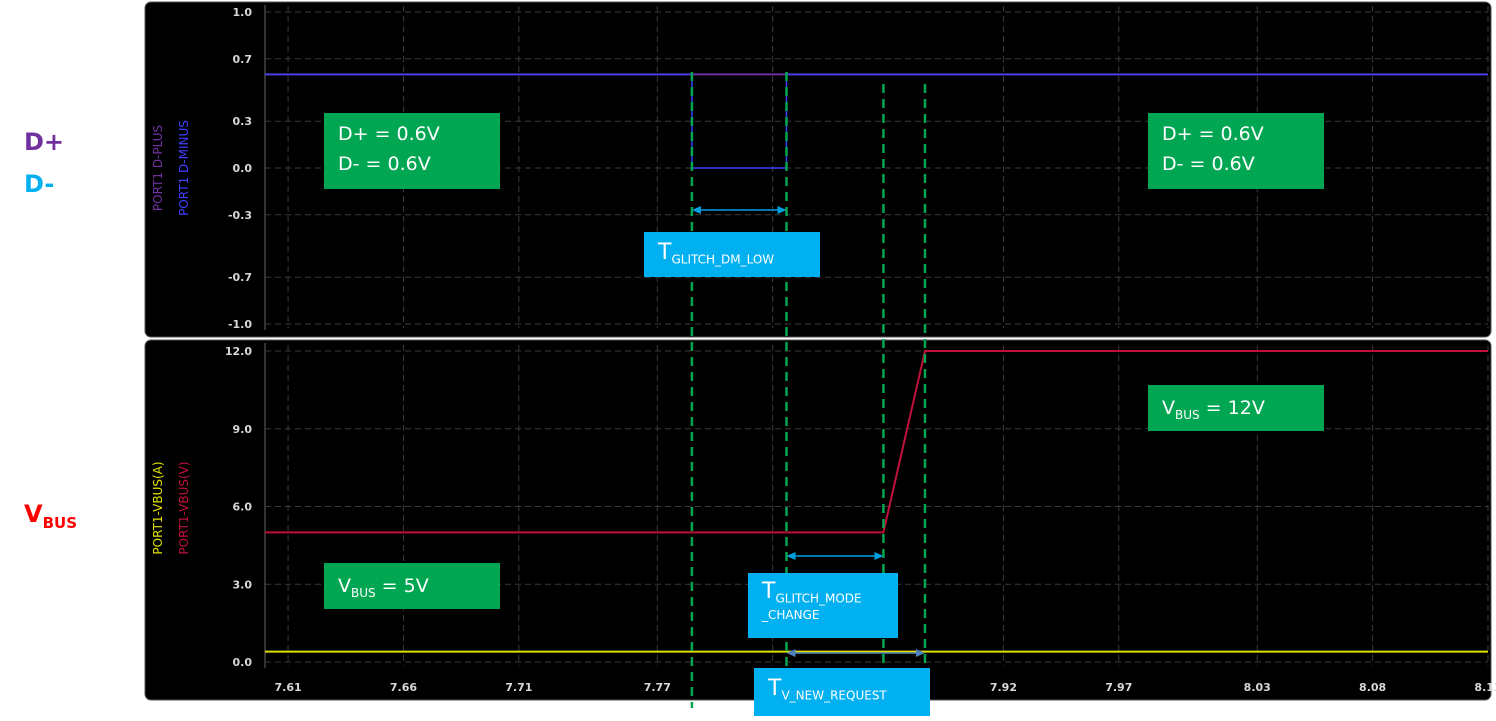 The width and height of the screenshot is (1496, 721). I want to click on t-glitch-dm-low-sub: GLITCH_DM_LOW, so click(723, 259).